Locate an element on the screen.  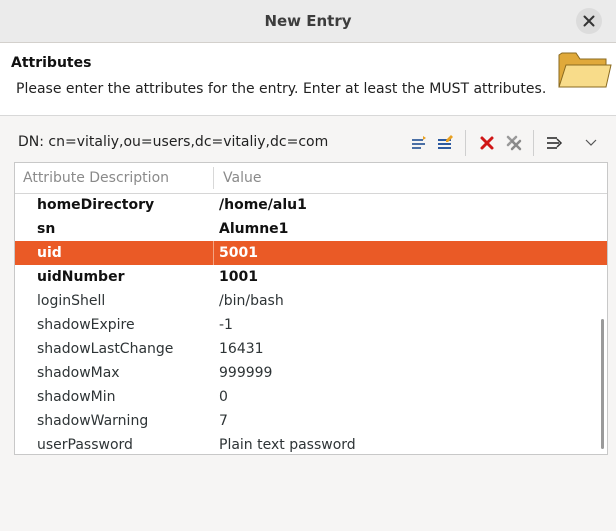
attribute-value: 0 is located at coordinates (223, 397).